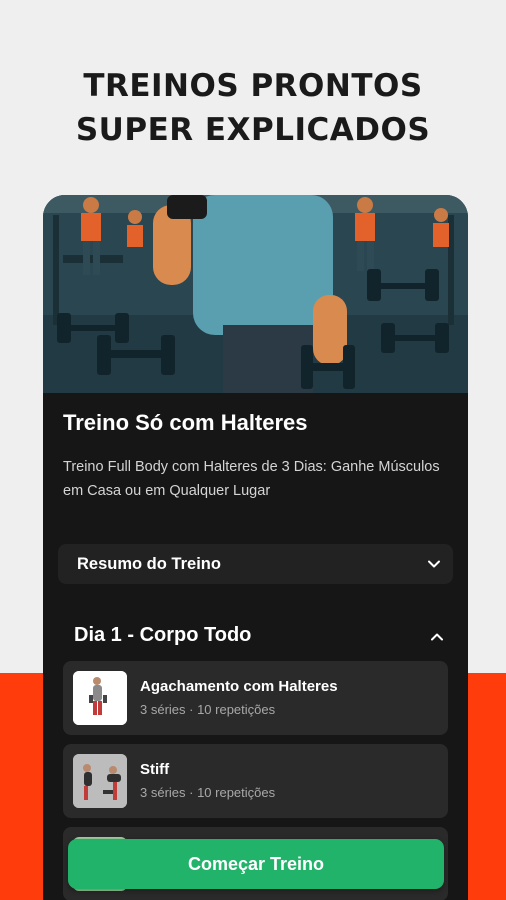 This screenshot has height=900, width=506. Describe the element at coordinates (149, 564) in the screenshot. I see `workout-summary-label: Resumo do Treino` at that location.